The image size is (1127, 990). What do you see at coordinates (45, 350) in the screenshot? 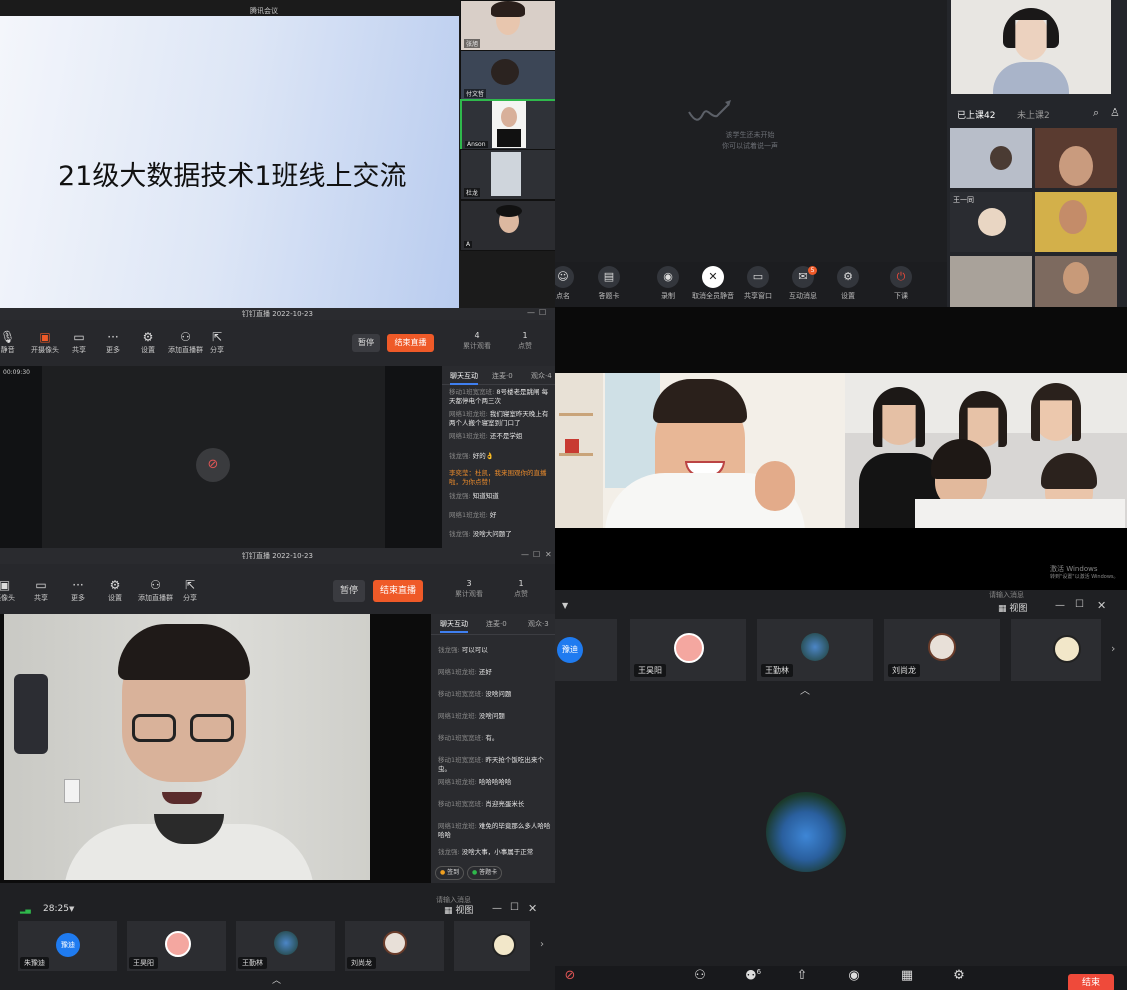
I see `tool-label: 开摄像头` at bounding box center [45, 350].